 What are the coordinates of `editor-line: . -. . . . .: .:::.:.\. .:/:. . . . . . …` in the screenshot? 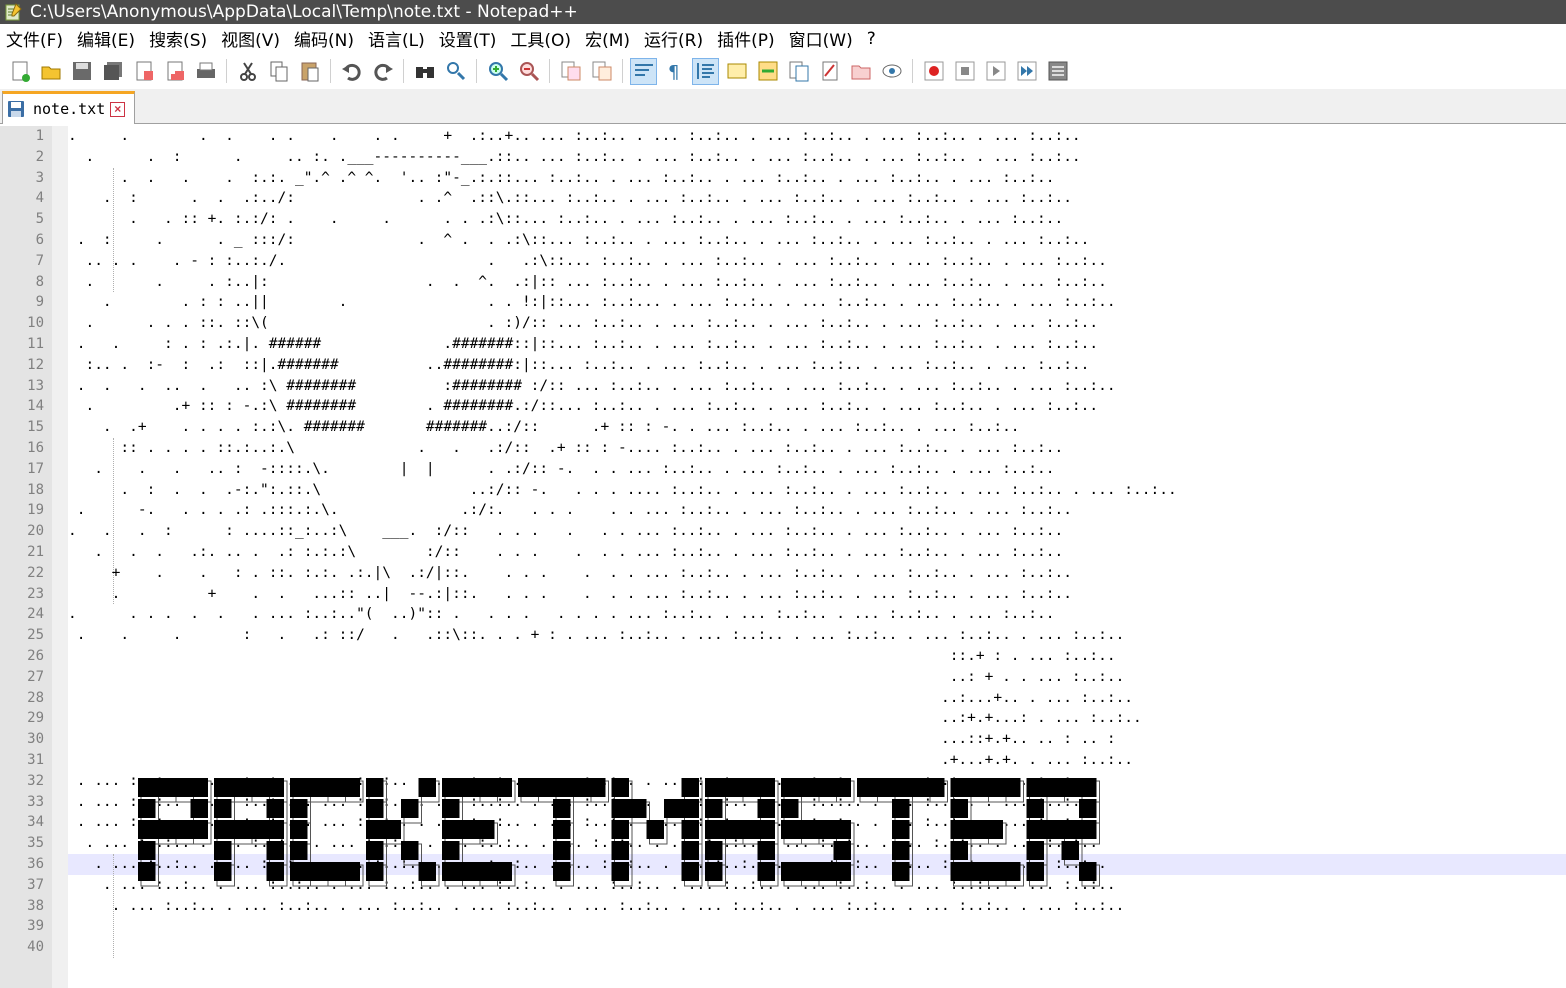 It's located at (817, 510).